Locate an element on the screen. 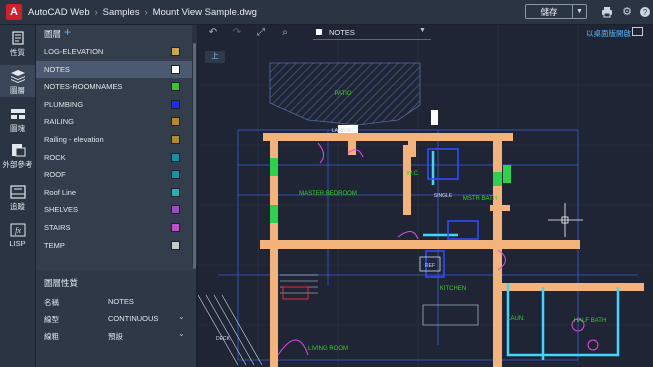  scrollbar-thumb is located at coordinates (194, 156).